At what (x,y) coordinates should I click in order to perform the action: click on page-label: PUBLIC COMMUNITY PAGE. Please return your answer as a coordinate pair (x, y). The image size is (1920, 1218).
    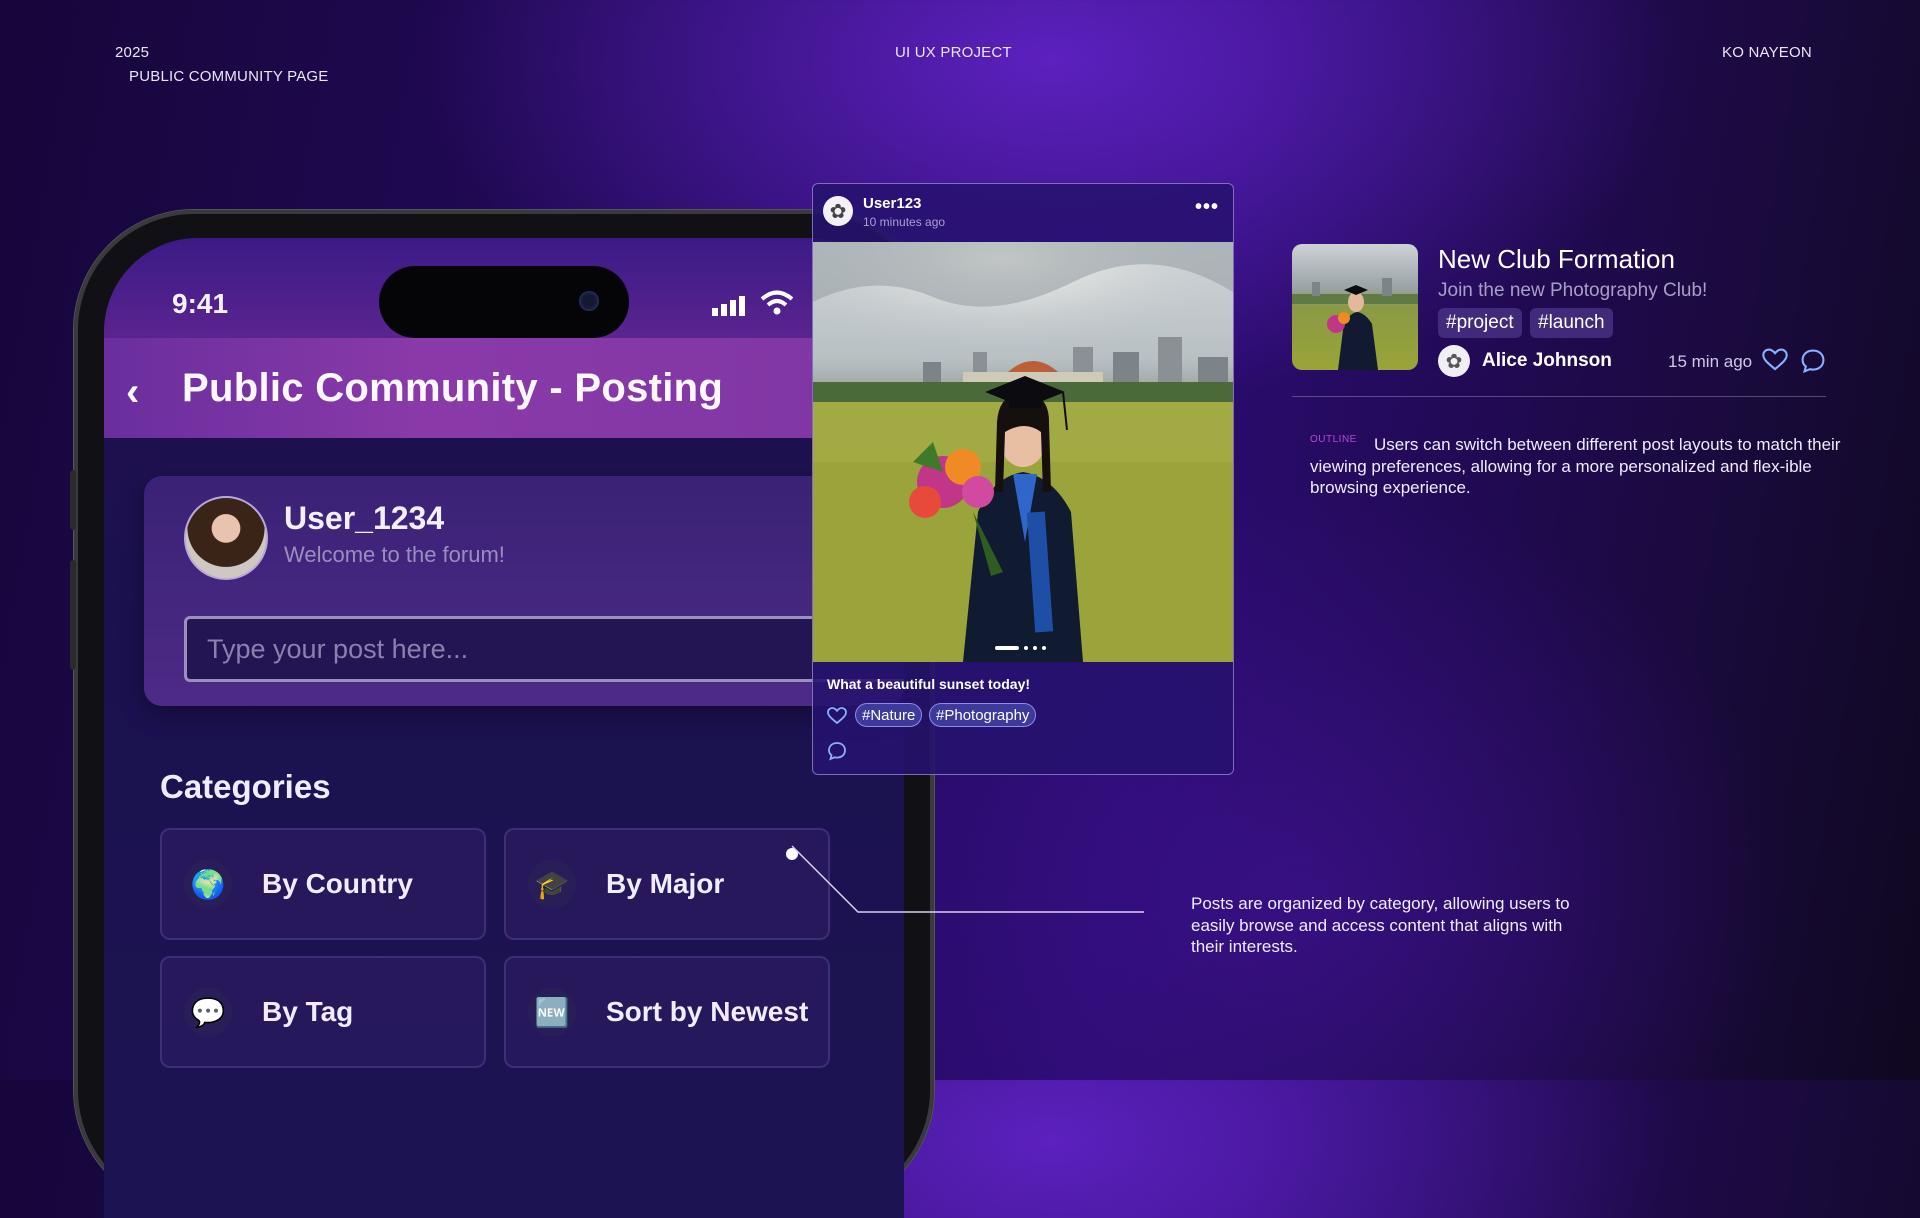
    Looking at the image, I should click on (229, 76).